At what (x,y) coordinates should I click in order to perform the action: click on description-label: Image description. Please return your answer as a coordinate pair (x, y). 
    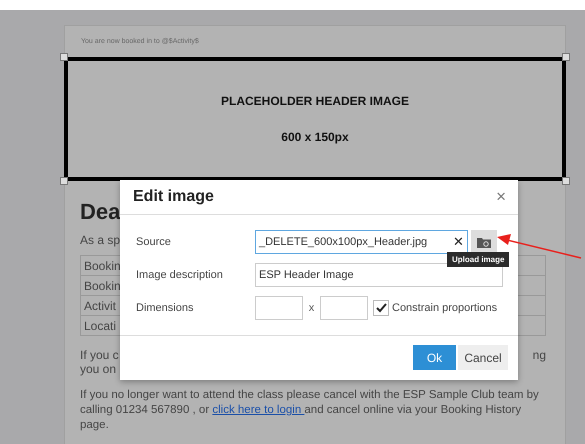
    Looking at the image, I should click on (180, 274).